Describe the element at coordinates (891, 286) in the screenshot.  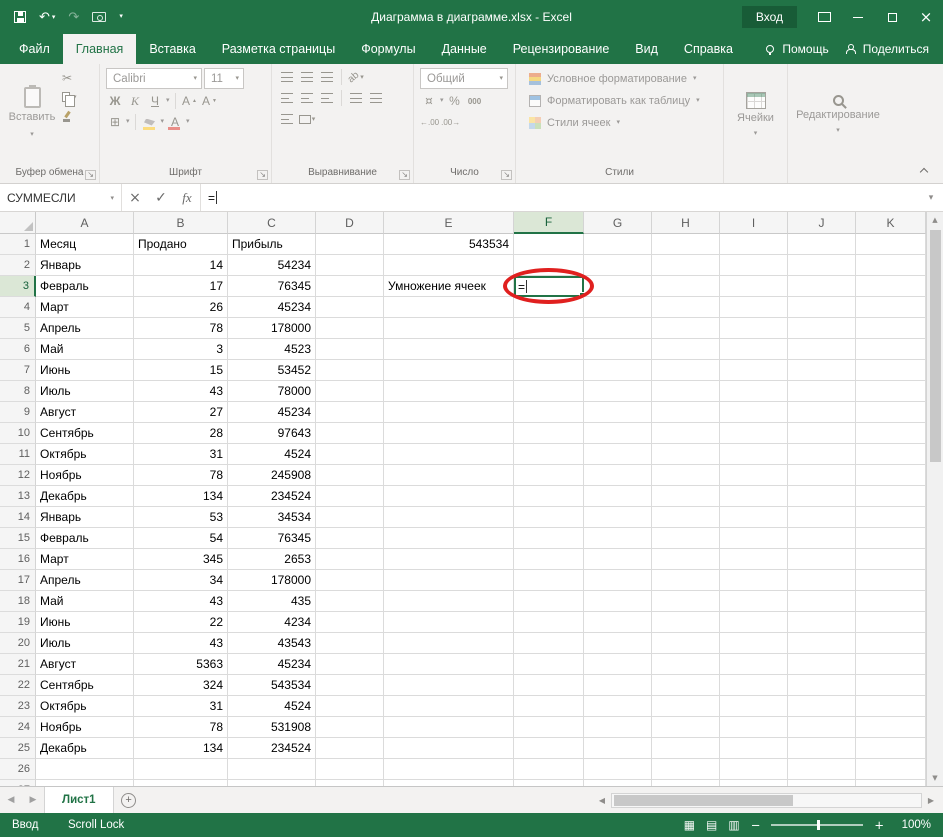
I see `cell-K3` at that location.